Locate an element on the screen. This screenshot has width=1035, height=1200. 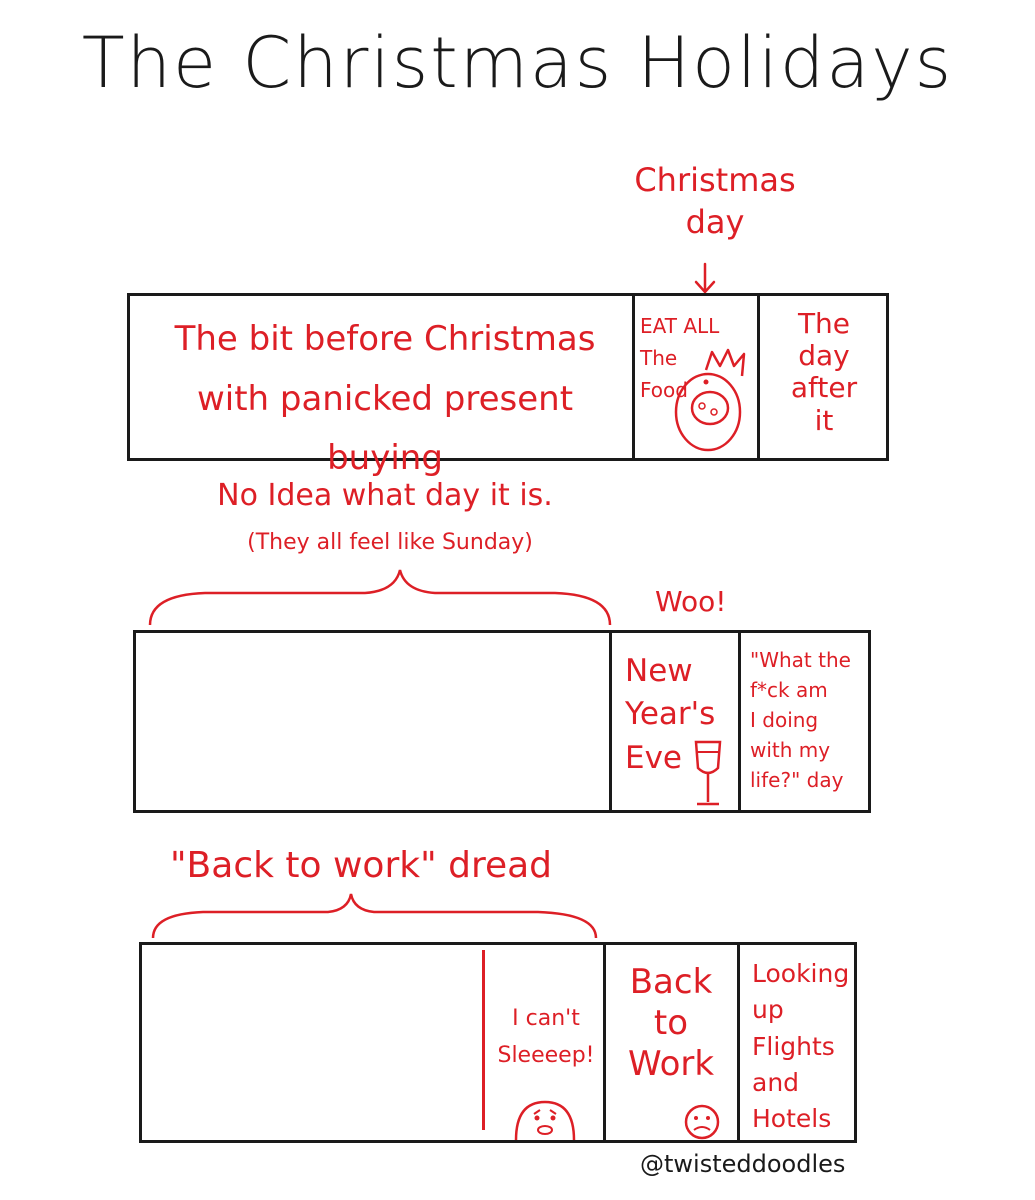
sleepless-divider is located at coordinates (483, 1040).